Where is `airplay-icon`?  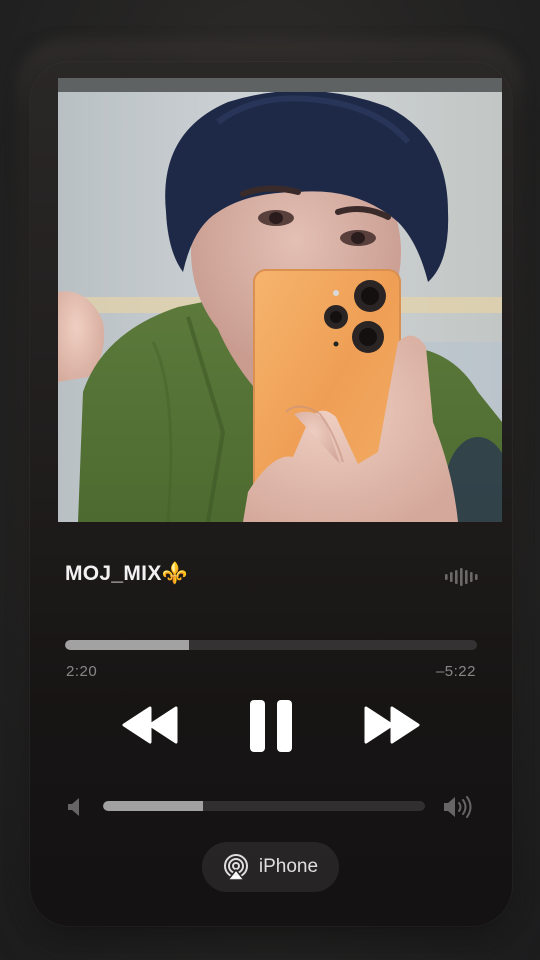
airplay-icon is located at coordinates (235, 867).